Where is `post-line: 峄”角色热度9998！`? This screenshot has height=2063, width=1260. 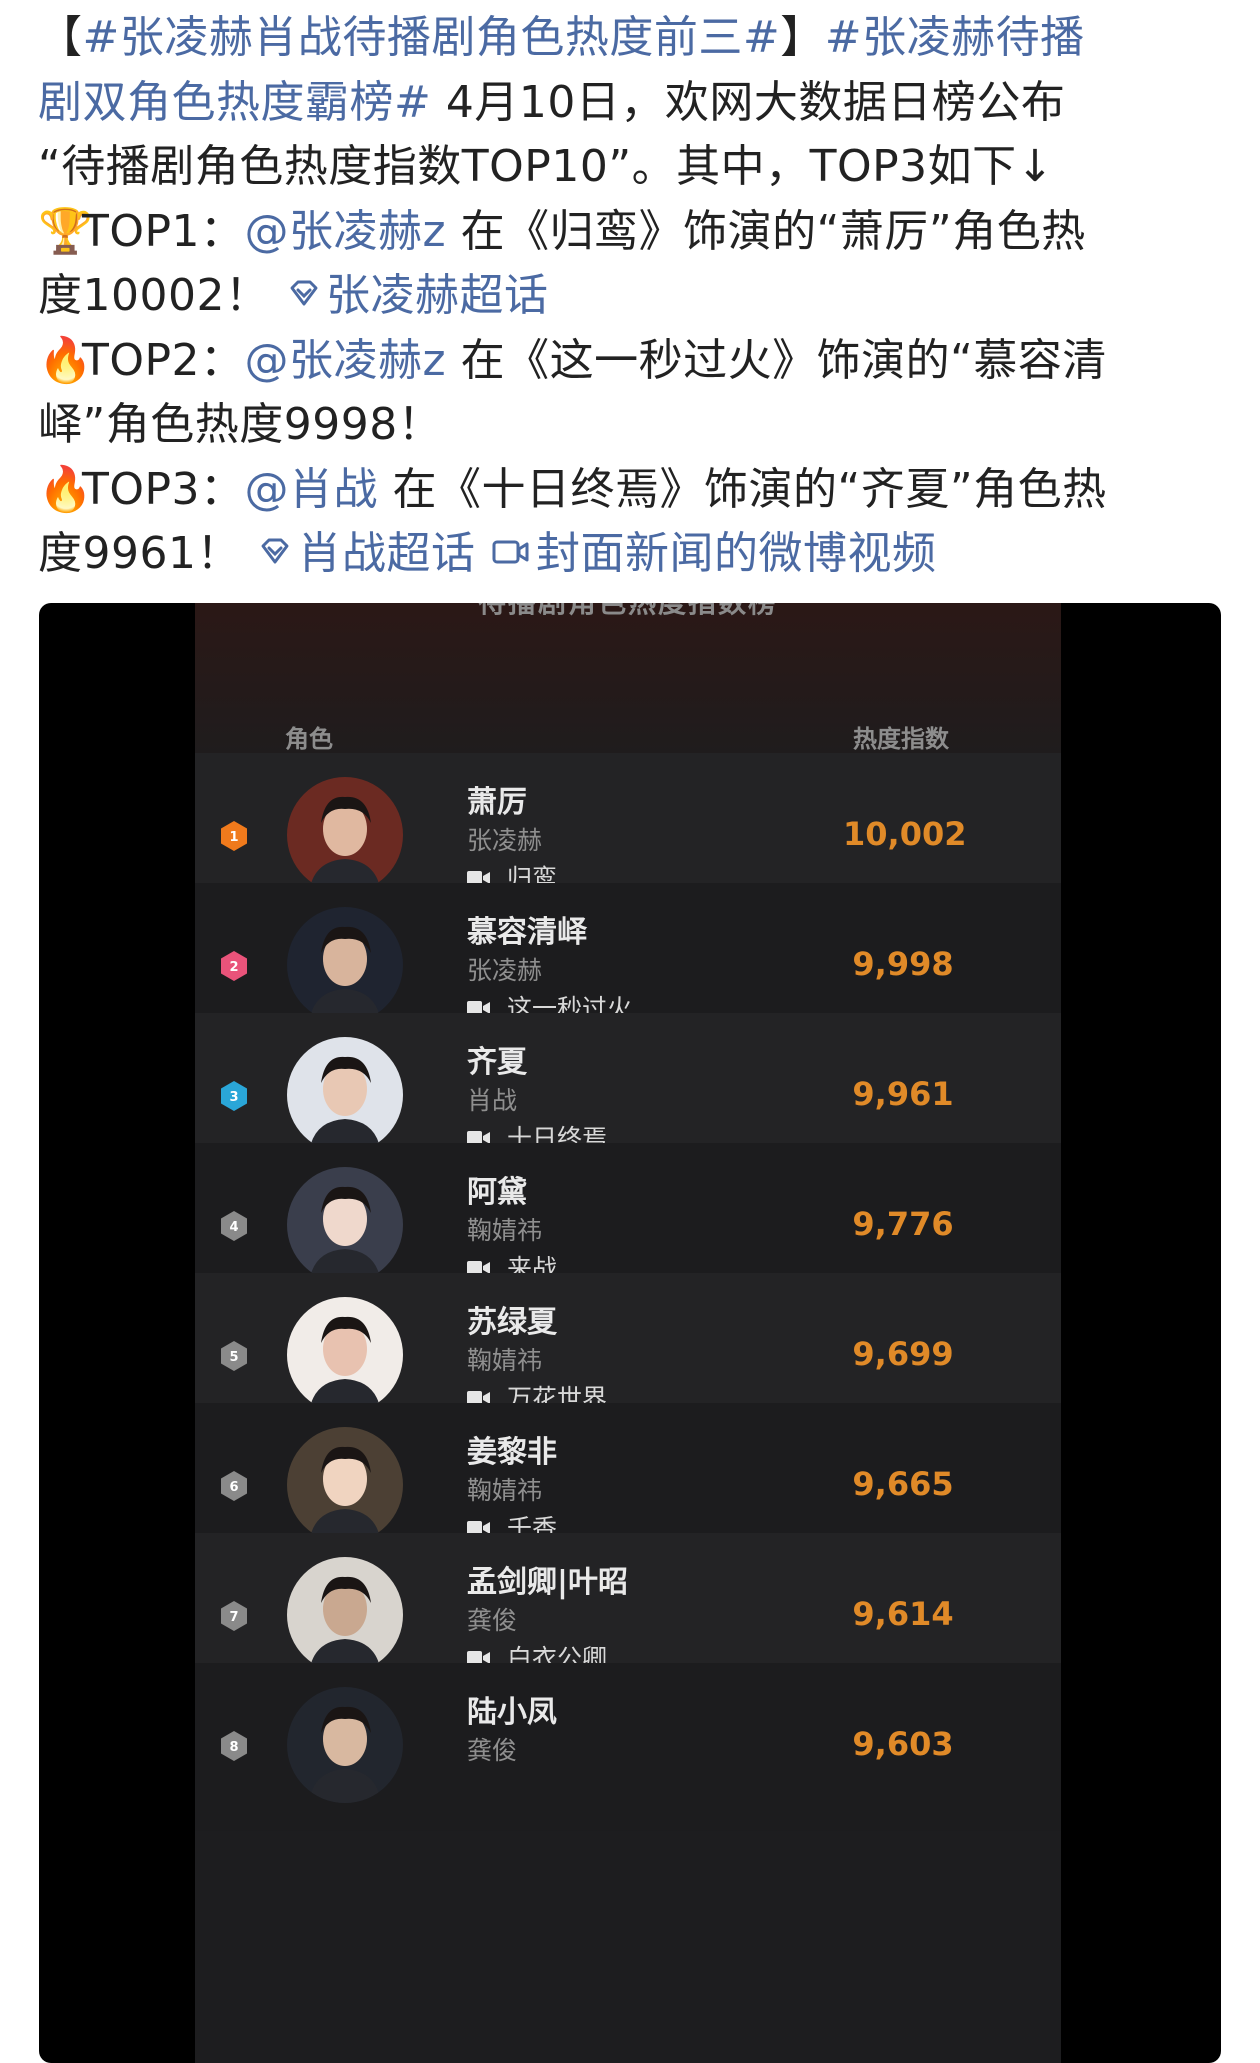 post-line: 峄”角色热度9998！ is located at coordinates (633, 425).